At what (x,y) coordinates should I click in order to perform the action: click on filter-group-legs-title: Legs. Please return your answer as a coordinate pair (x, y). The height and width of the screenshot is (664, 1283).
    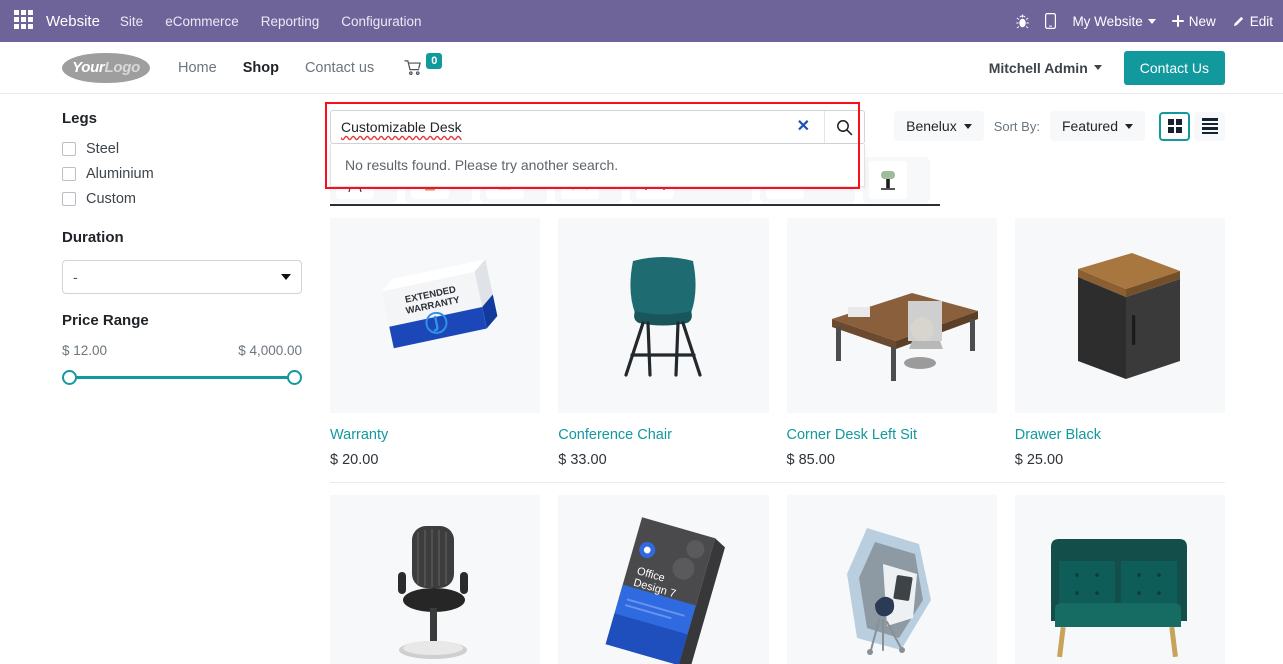
    Looking at the image, I should click on (80, 118).